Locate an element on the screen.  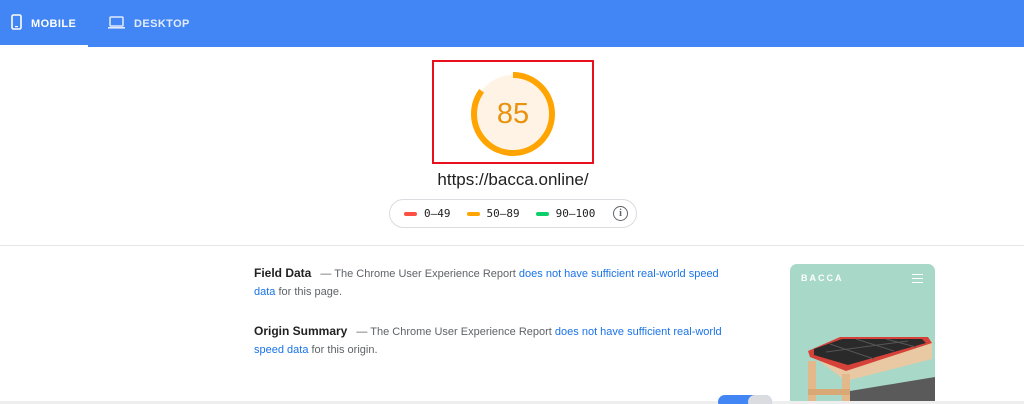
legend-range-average: 50–89 is located at coordinates (503, 213).